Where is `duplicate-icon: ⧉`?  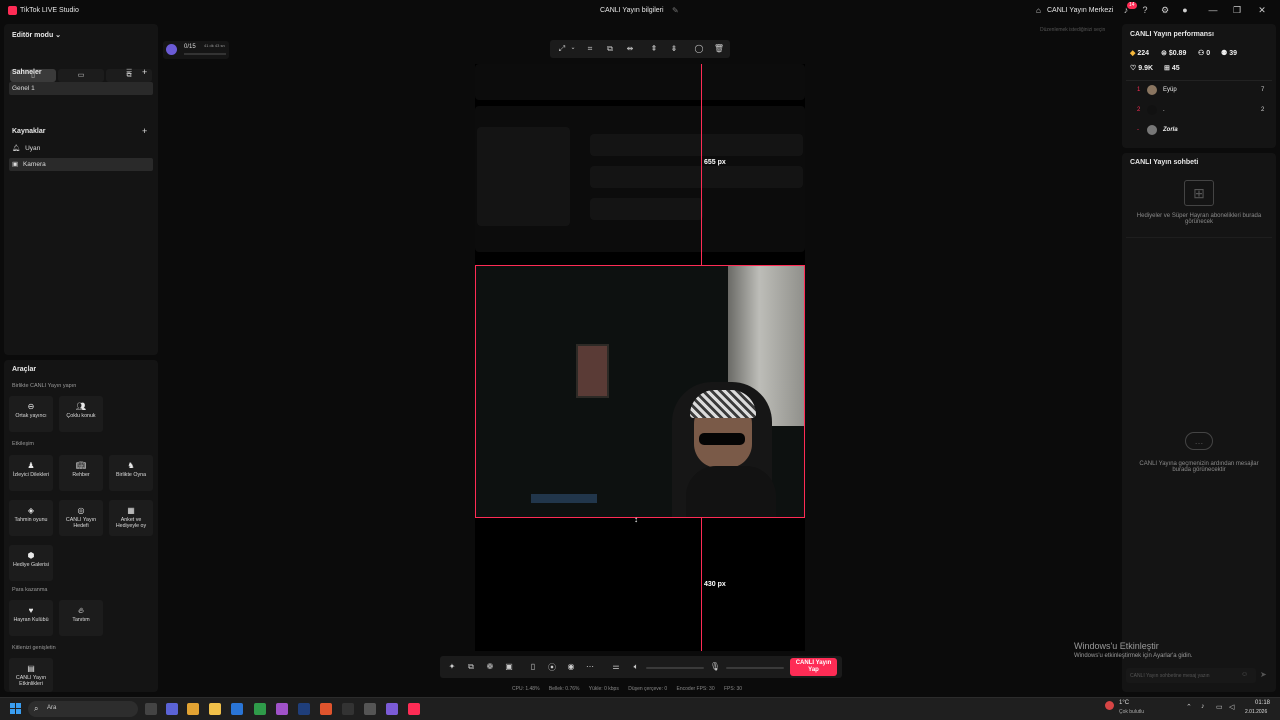 duplicate-icon: ⧉ is located at coordinates (610, 49).